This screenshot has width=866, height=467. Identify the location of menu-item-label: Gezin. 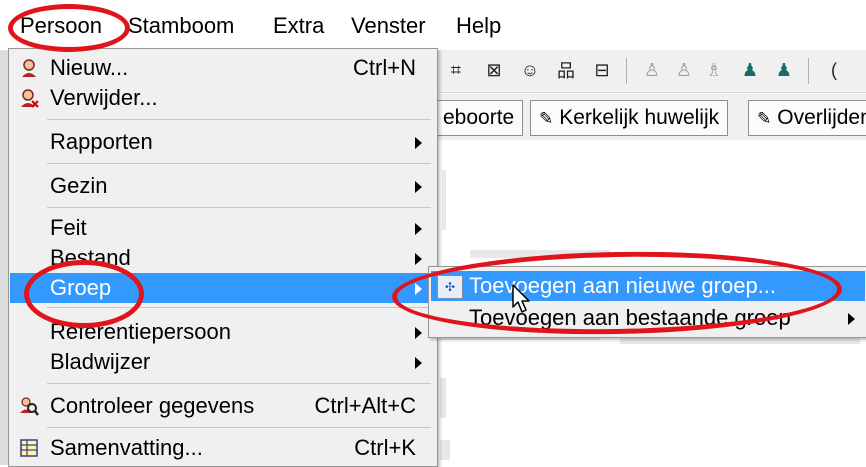
(79, 185).